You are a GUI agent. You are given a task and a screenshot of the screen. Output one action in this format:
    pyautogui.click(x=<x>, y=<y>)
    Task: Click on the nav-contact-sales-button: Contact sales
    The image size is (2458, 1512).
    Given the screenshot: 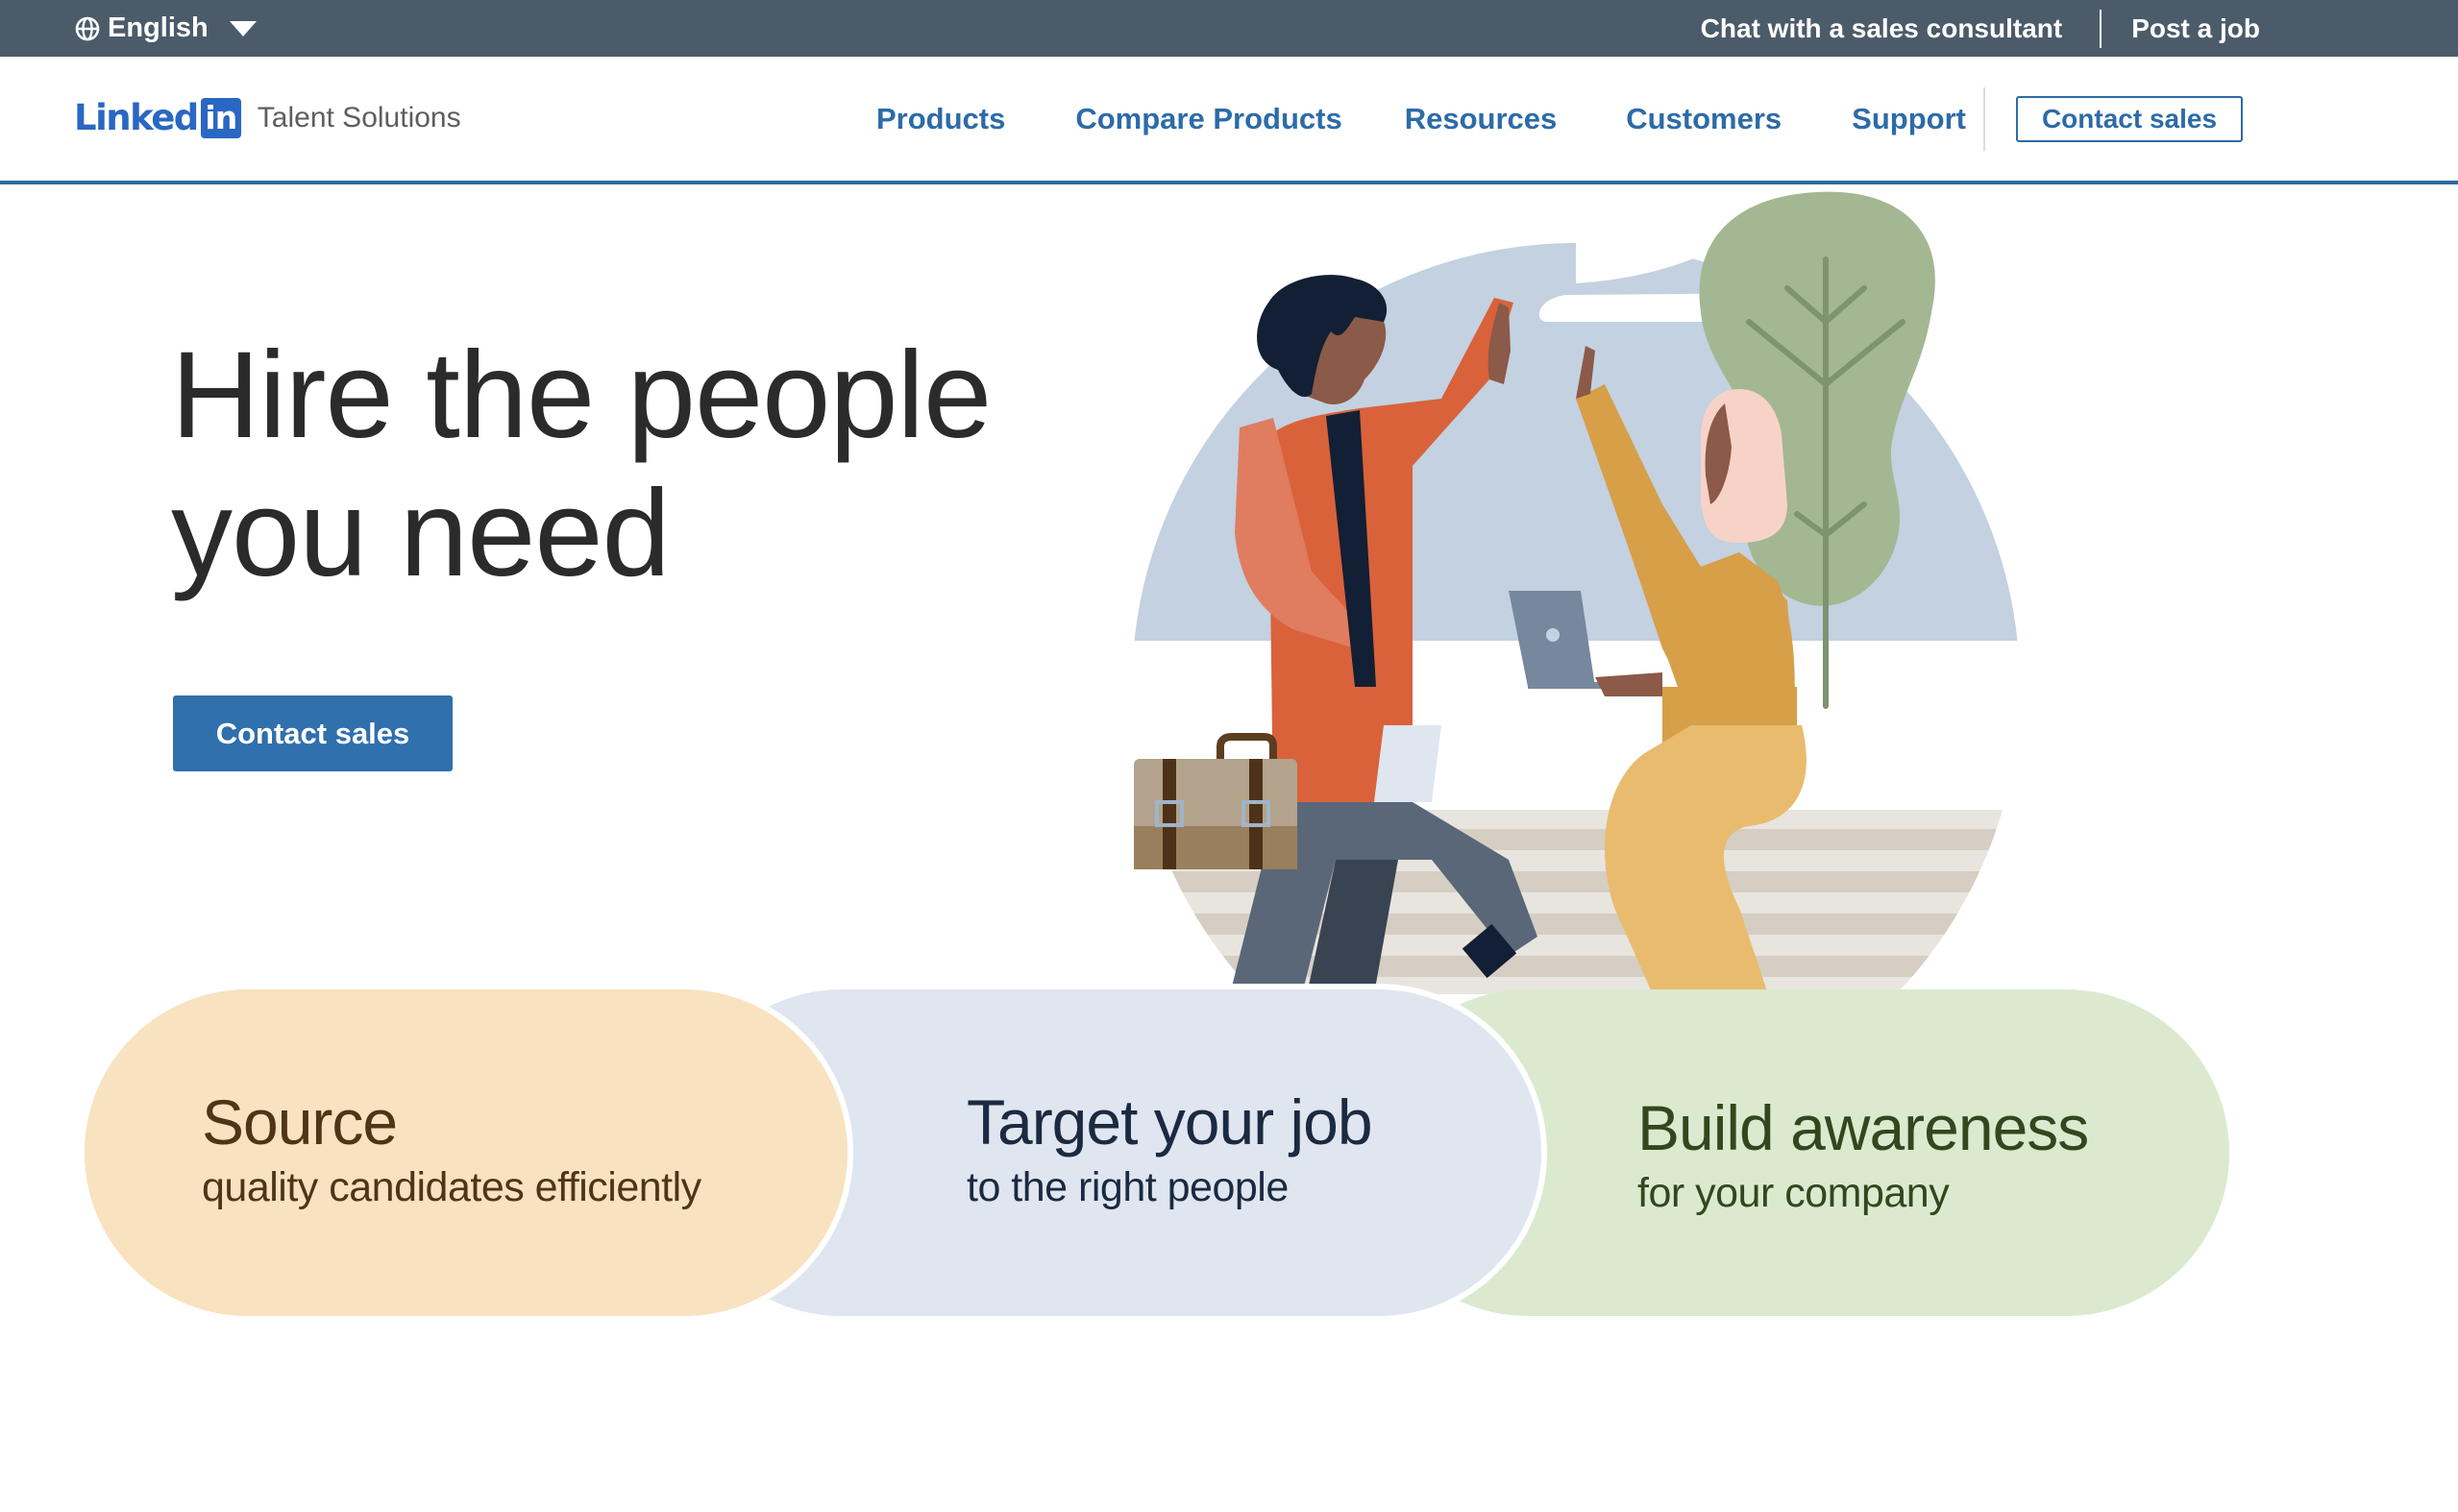 What is the action you would take?
    pyautogui.click(x=2129, y=119)
    